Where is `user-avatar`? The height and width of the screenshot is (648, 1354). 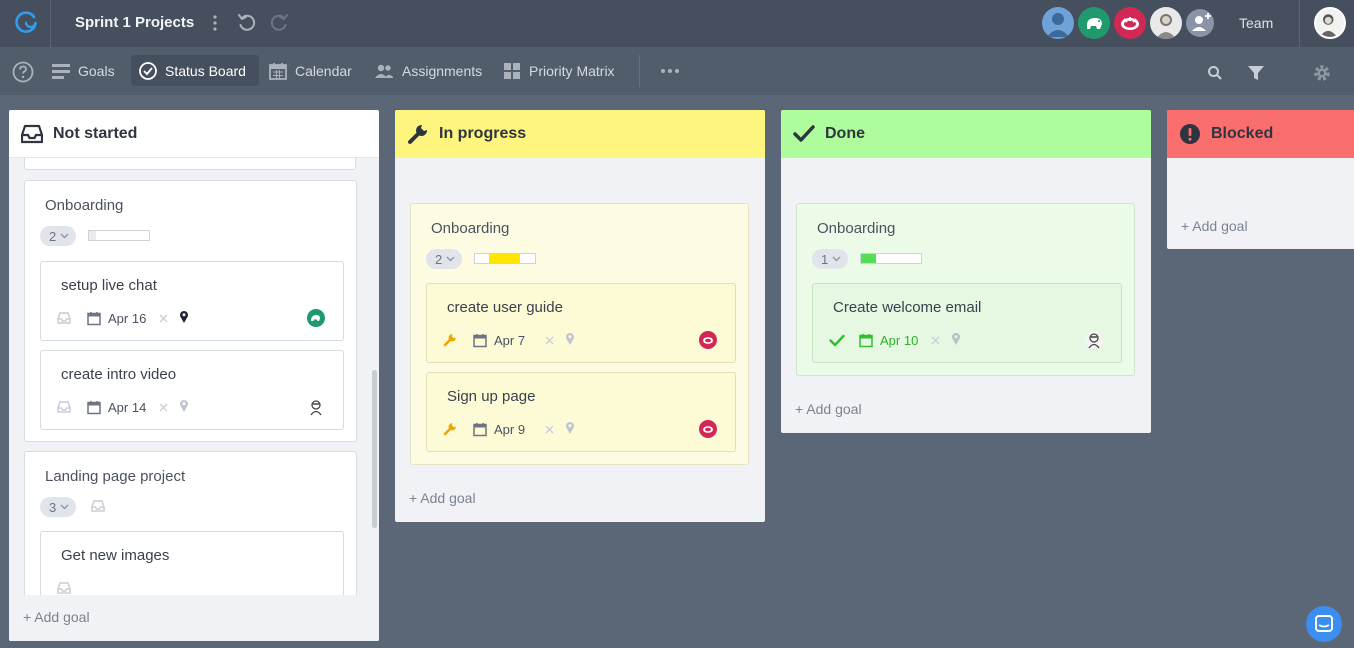
user-avatar is located at coordinates (1058, 23).